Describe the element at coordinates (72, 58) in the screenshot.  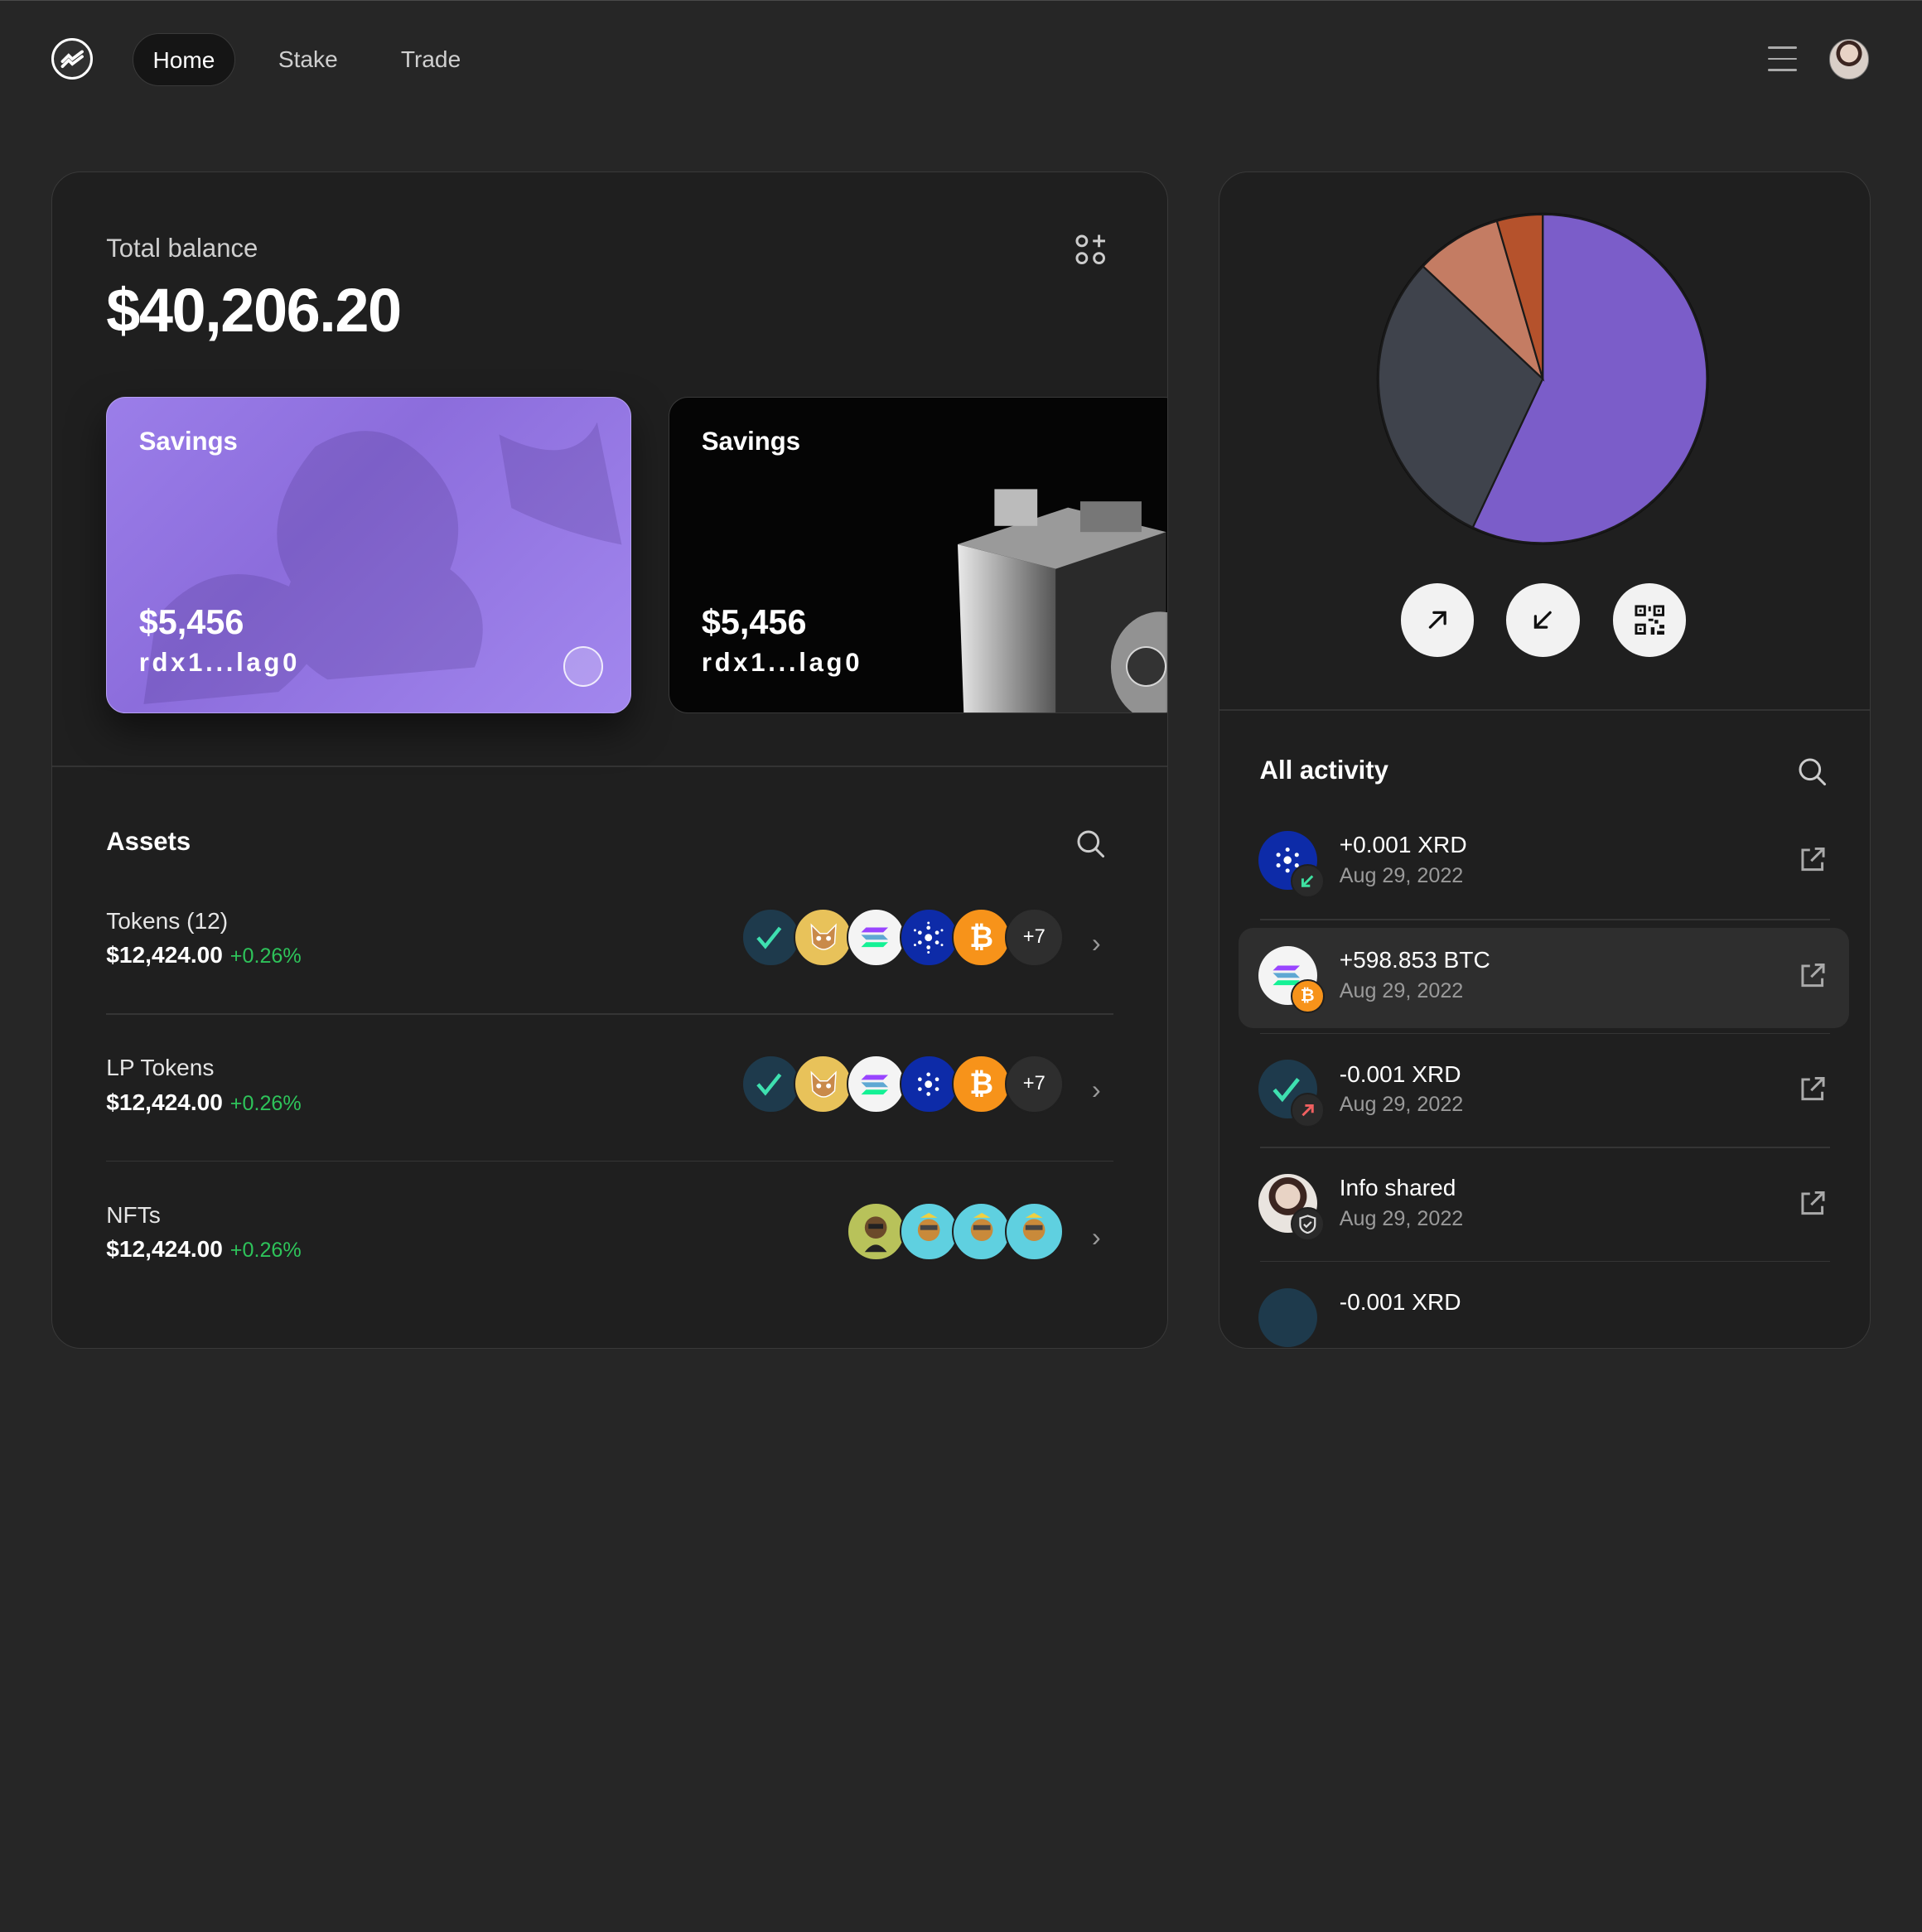
I see `app-logo-icon` at that location.